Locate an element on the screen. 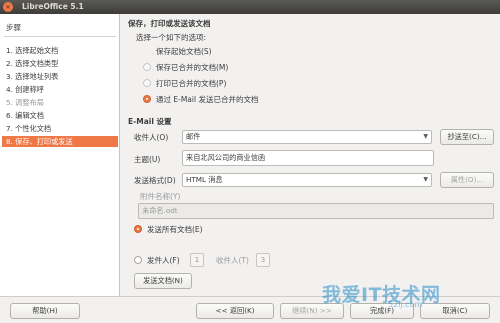 The height and width of the screenshot is (323, 500). email-settings-heading: E-Mail 设置 is located at coordinates (150, 121).